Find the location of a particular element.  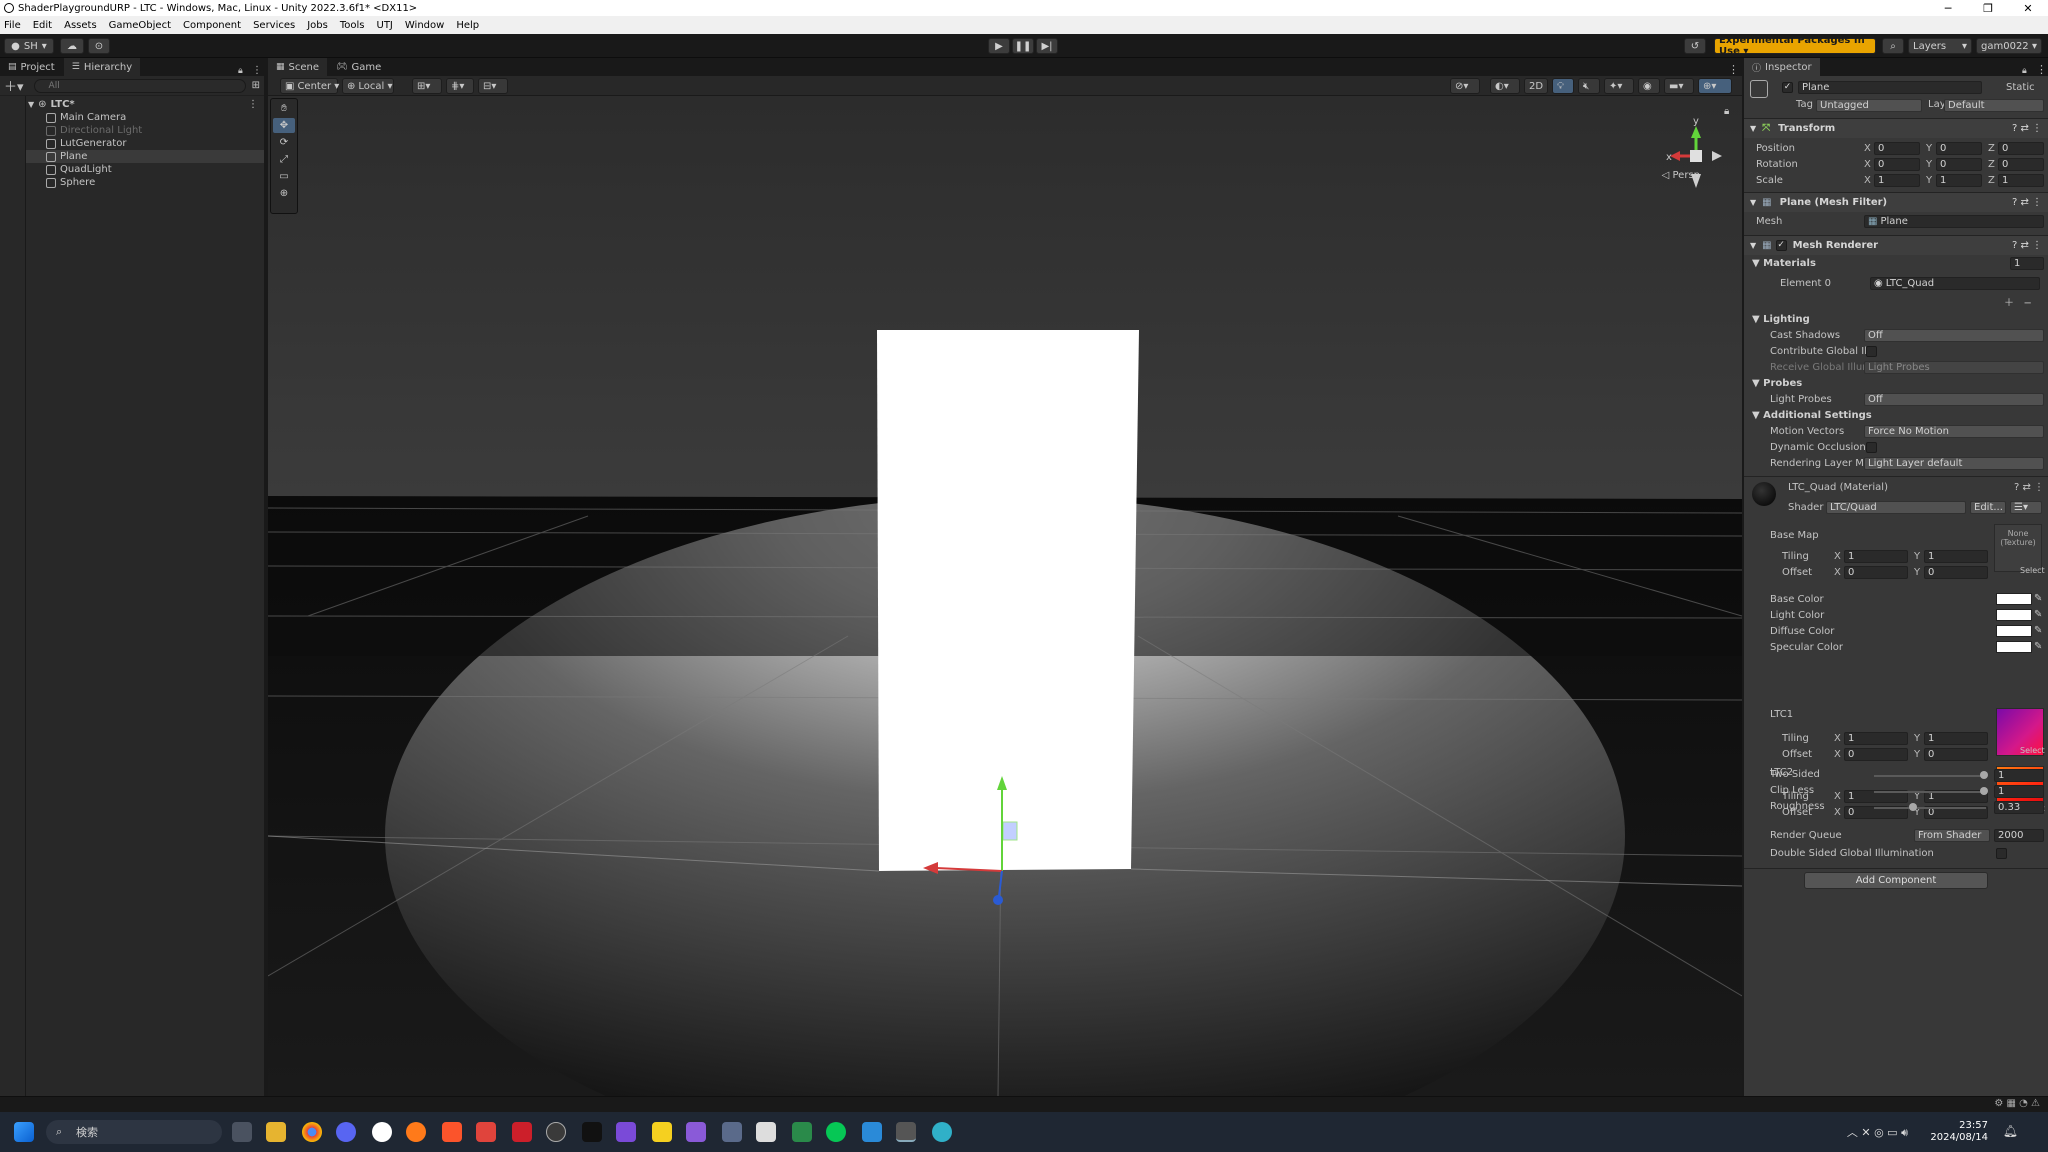

unity-hub-icon is located at coordinates (766, 1132).